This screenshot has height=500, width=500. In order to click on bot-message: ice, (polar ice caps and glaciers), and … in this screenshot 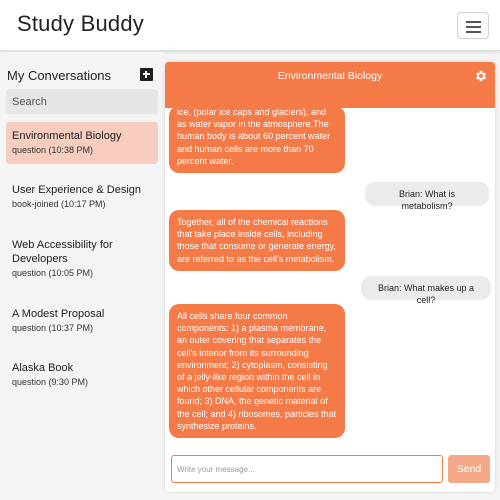, I will do `click(257, 141)`.